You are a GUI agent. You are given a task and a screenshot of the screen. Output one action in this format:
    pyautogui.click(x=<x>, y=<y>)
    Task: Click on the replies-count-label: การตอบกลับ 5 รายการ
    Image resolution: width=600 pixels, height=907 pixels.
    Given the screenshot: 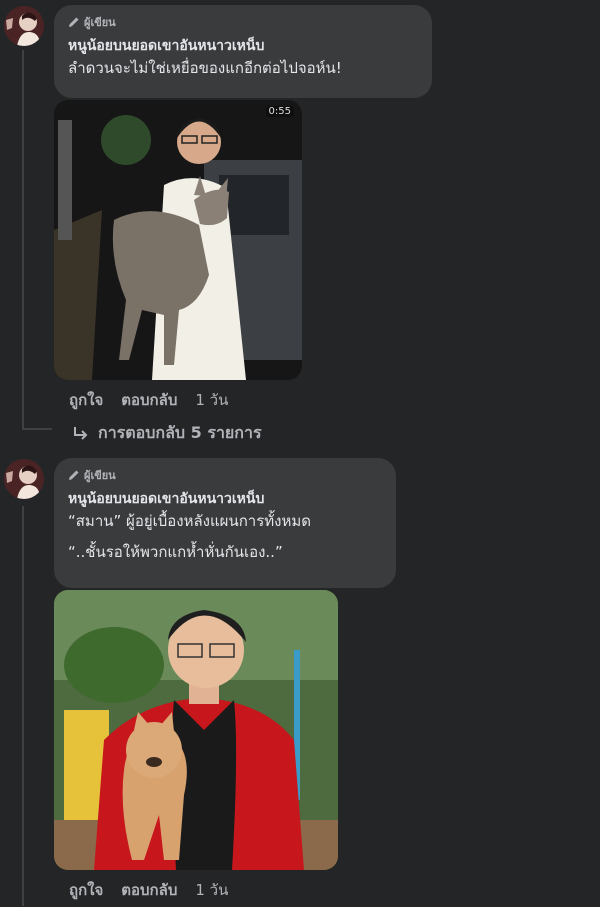 What is the action you would take?
    pyautogui.click(x=180, y=432)
    